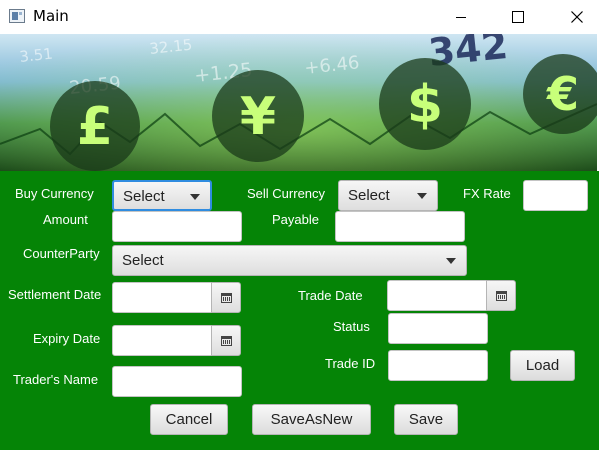 The height and width of the screenshot is (450, 606). I want to click on expiry-date-calendar-button, so click(226, 340).